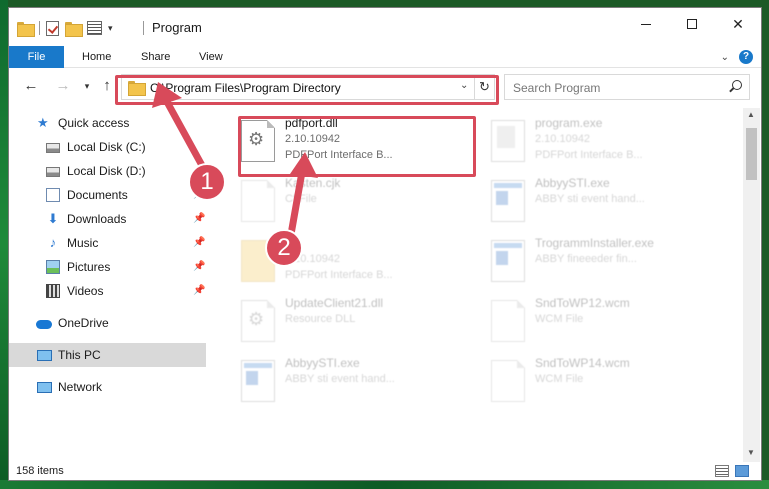 This screenshot has height=489, width=769. I want to click on item-count: 158 items, so click(40, 471).